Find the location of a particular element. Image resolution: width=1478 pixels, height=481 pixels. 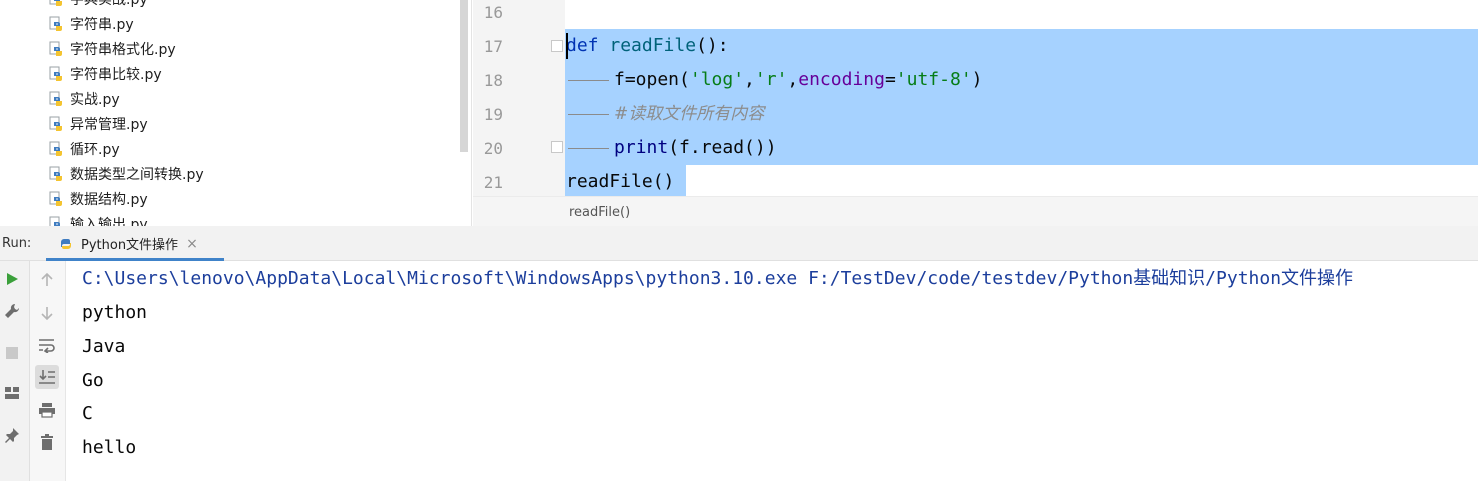

file-name: 异常管理.py is located at coordinates (109, 124).